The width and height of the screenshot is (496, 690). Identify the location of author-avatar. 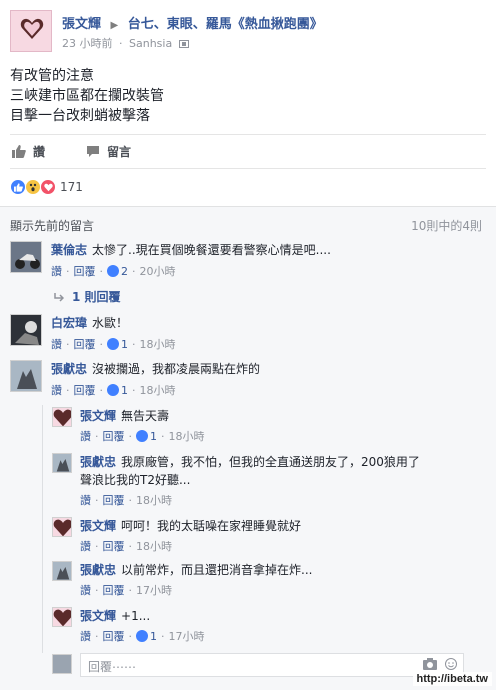
(31, 31).